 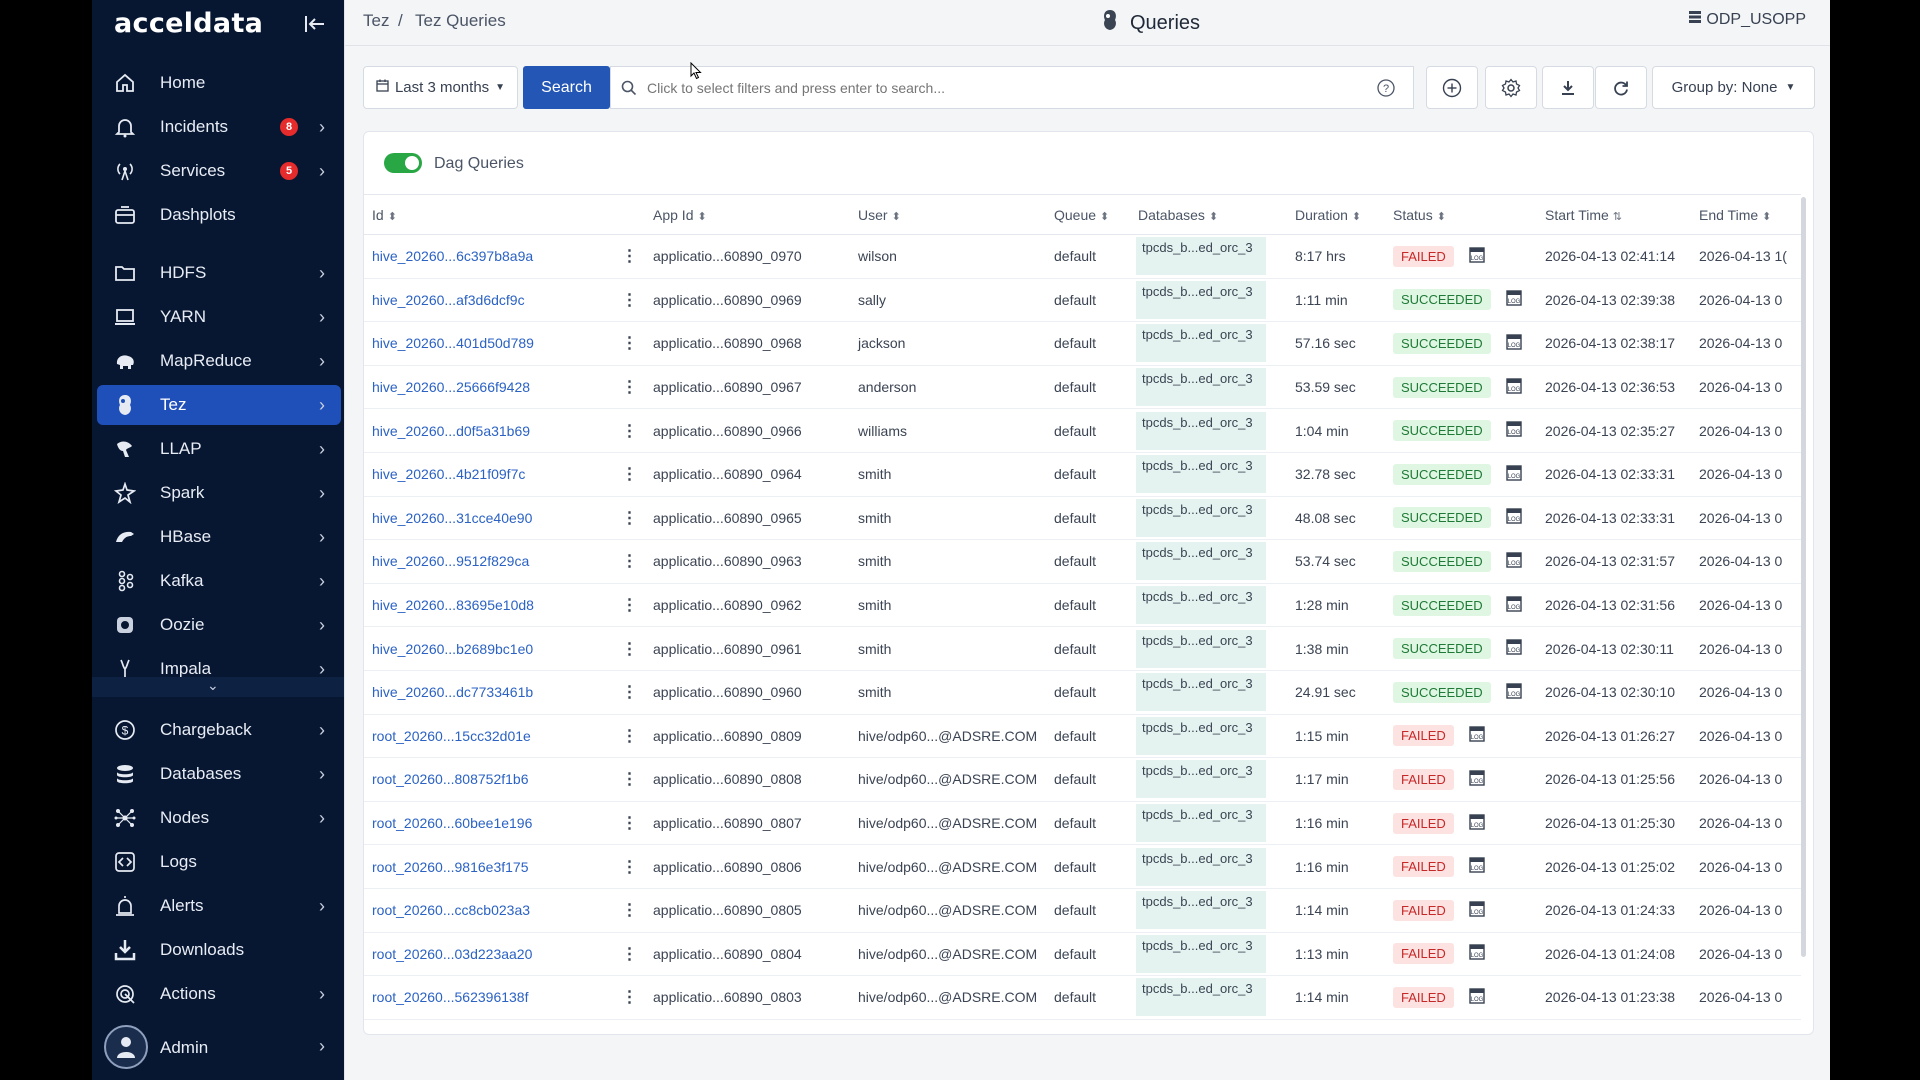 I want to click on query-id-cell: hive_20260...b2689bc1e0, so click(x=485, y=648).